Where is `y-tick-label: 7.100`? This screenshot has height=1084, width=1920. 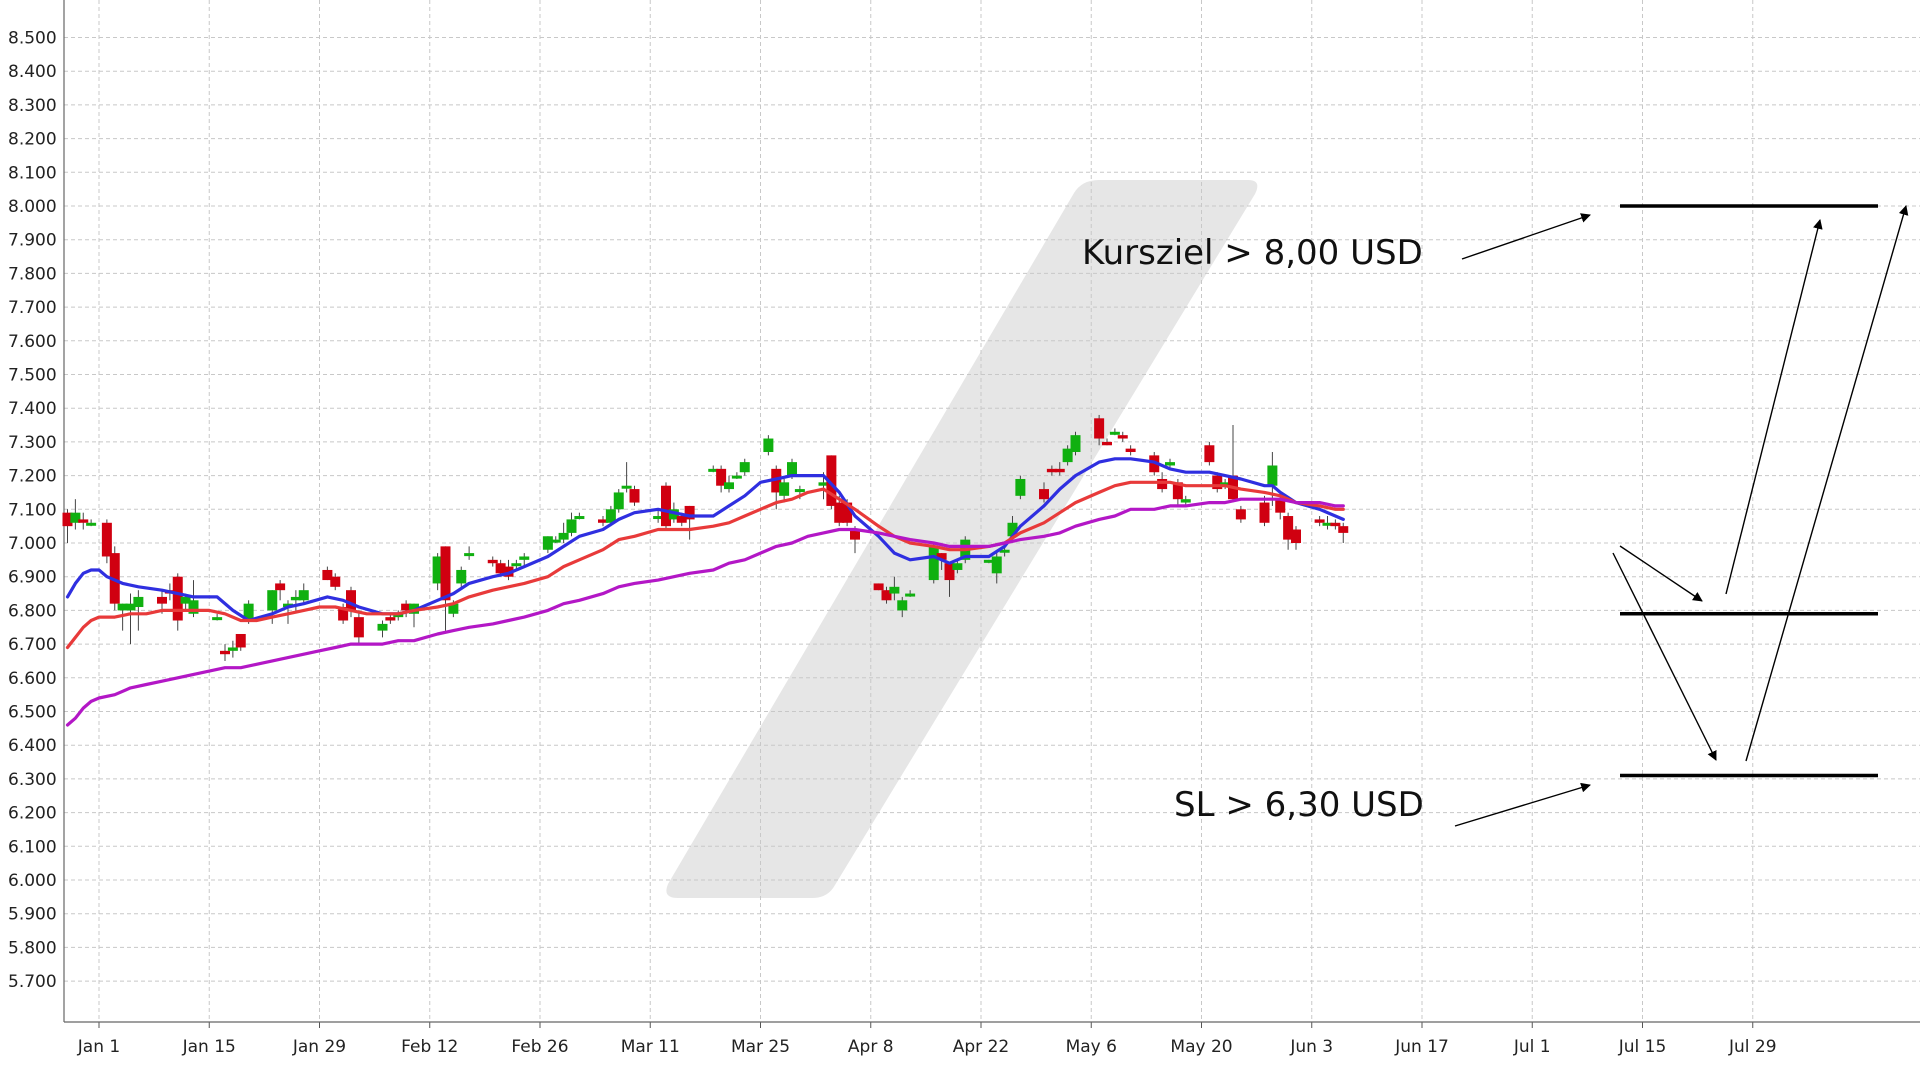
y-tick-label: 7.100 is located at coordinates (32, 510).